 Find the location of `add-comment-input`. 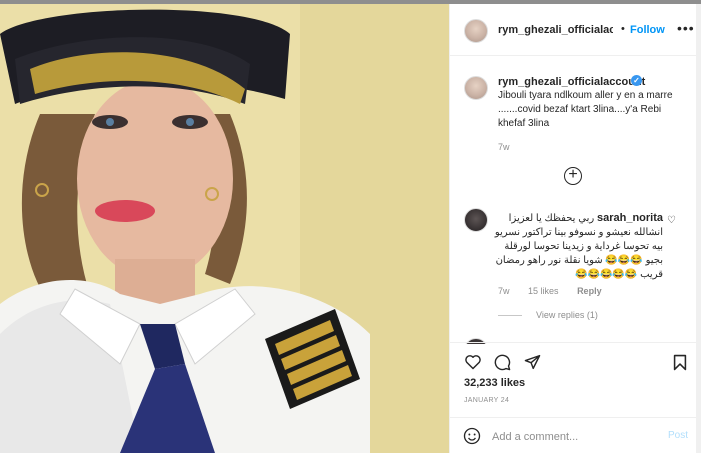

add-comment-input is located at coordinates (572, 437).